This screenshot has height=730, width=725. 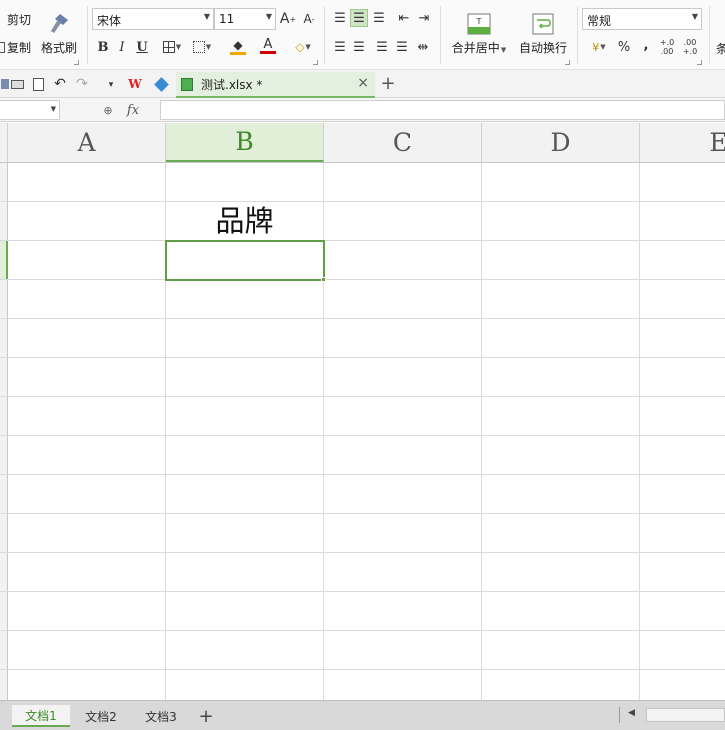 What do you see at coordinates (38, 84) in the screenshot?
I see `print-preview-icon` at bounding box center [38, 84].